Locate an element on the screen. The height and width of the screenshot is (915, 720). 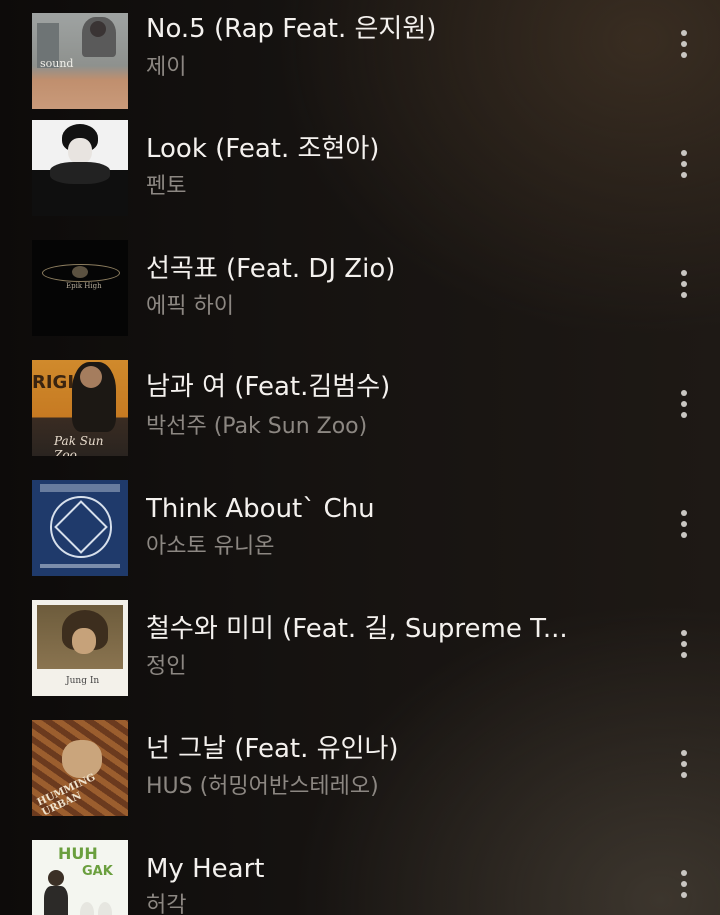
album-art-hus: HUMMING URBAN is located at coordinates (80, 768).